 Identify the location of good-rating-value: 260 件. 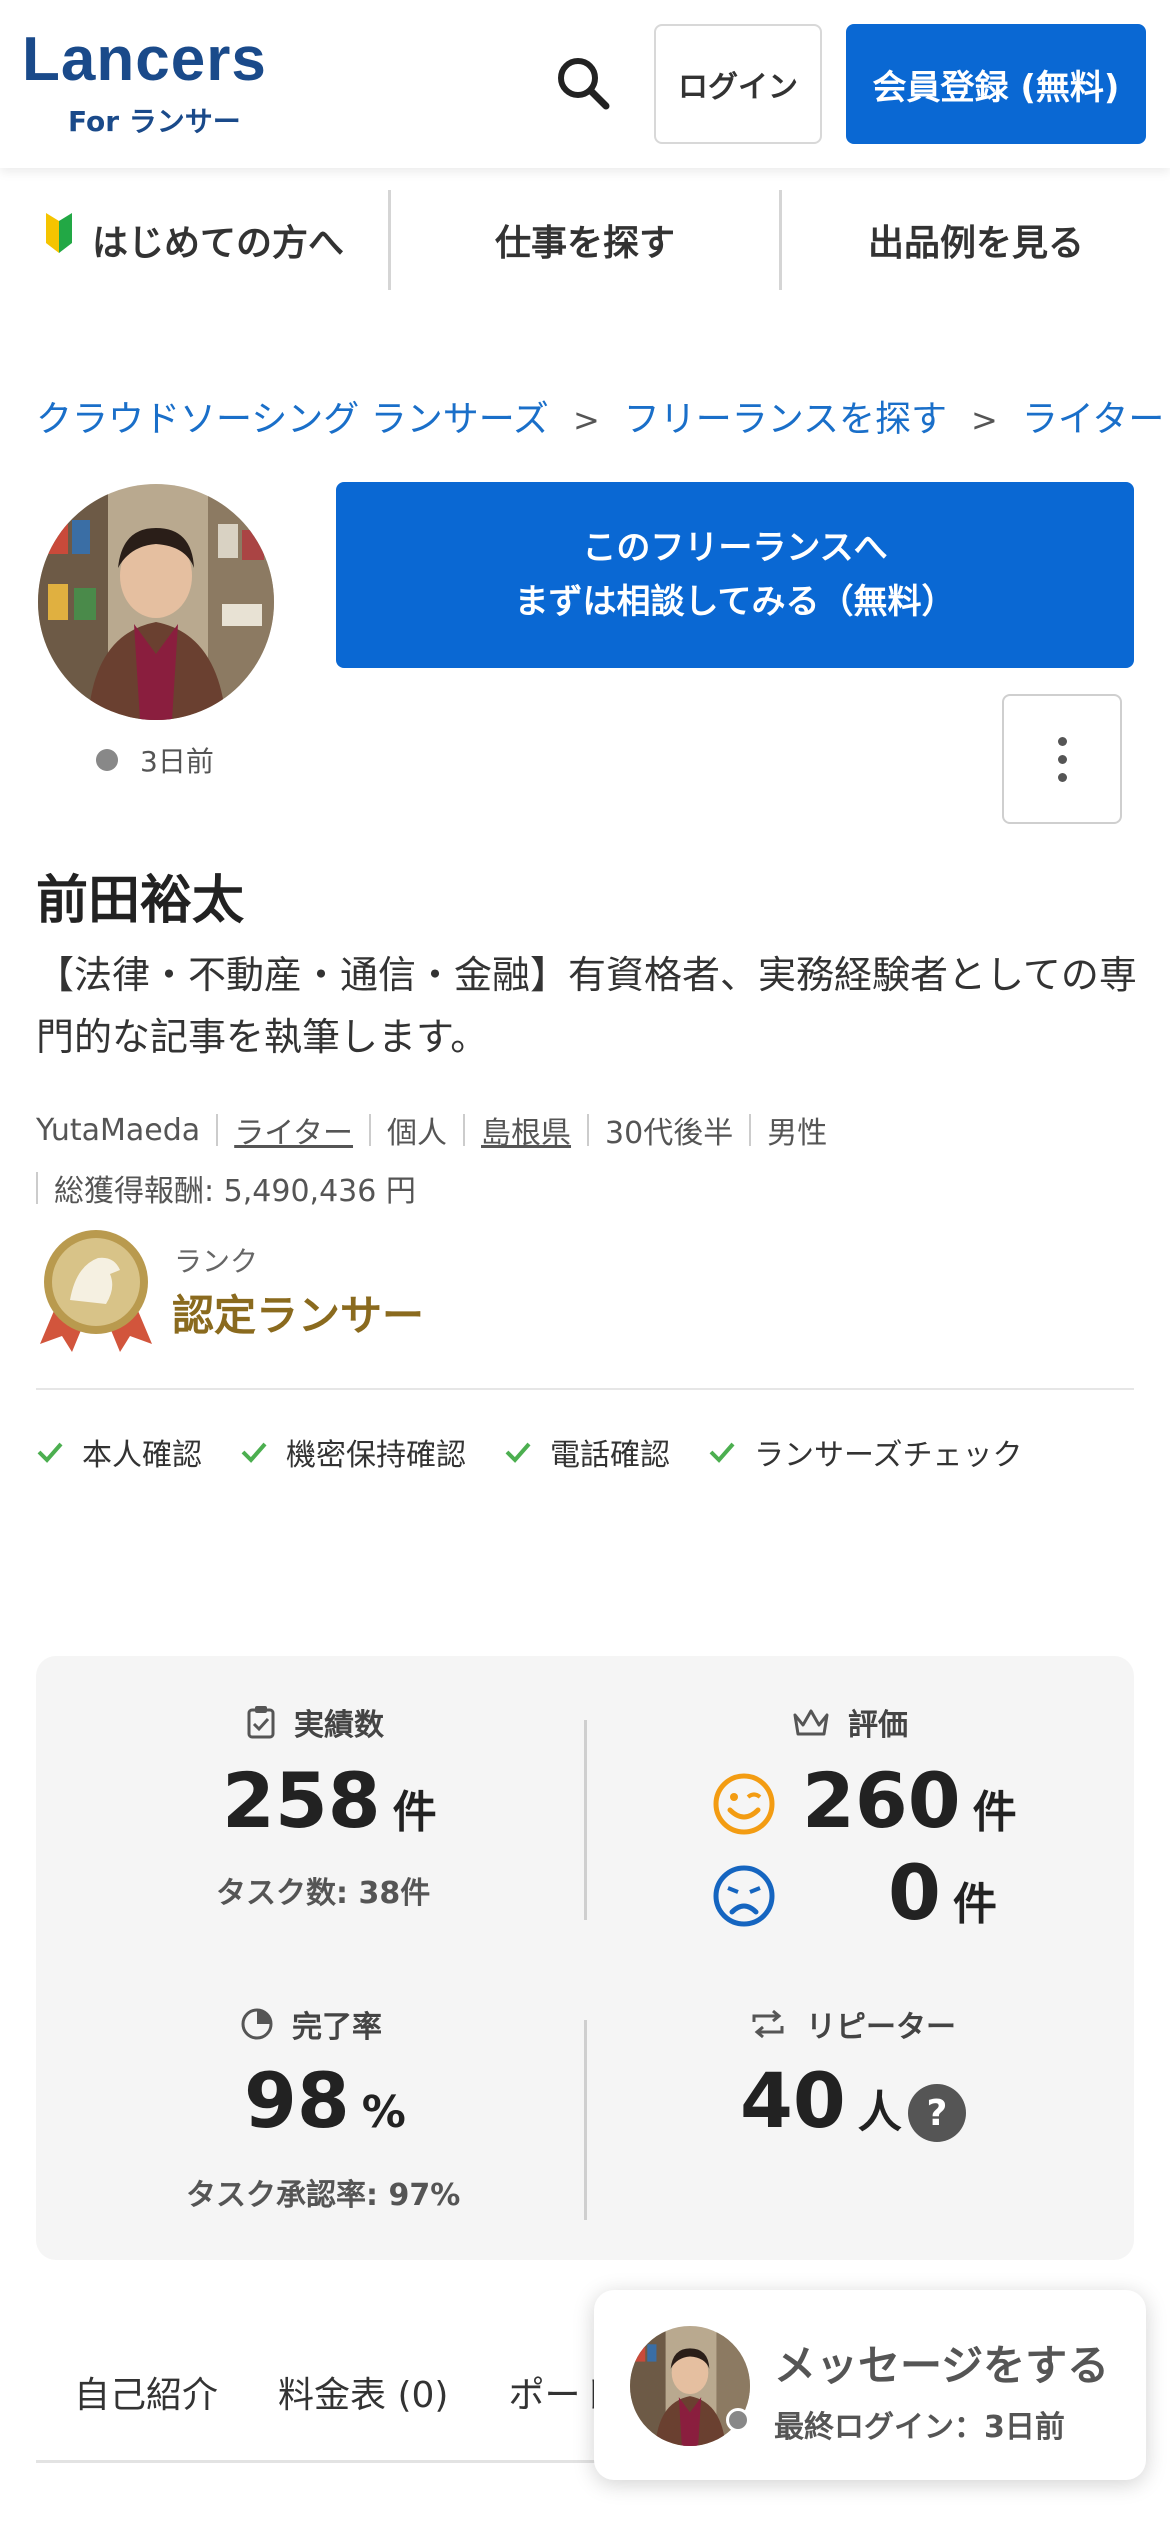
(909, 1800).